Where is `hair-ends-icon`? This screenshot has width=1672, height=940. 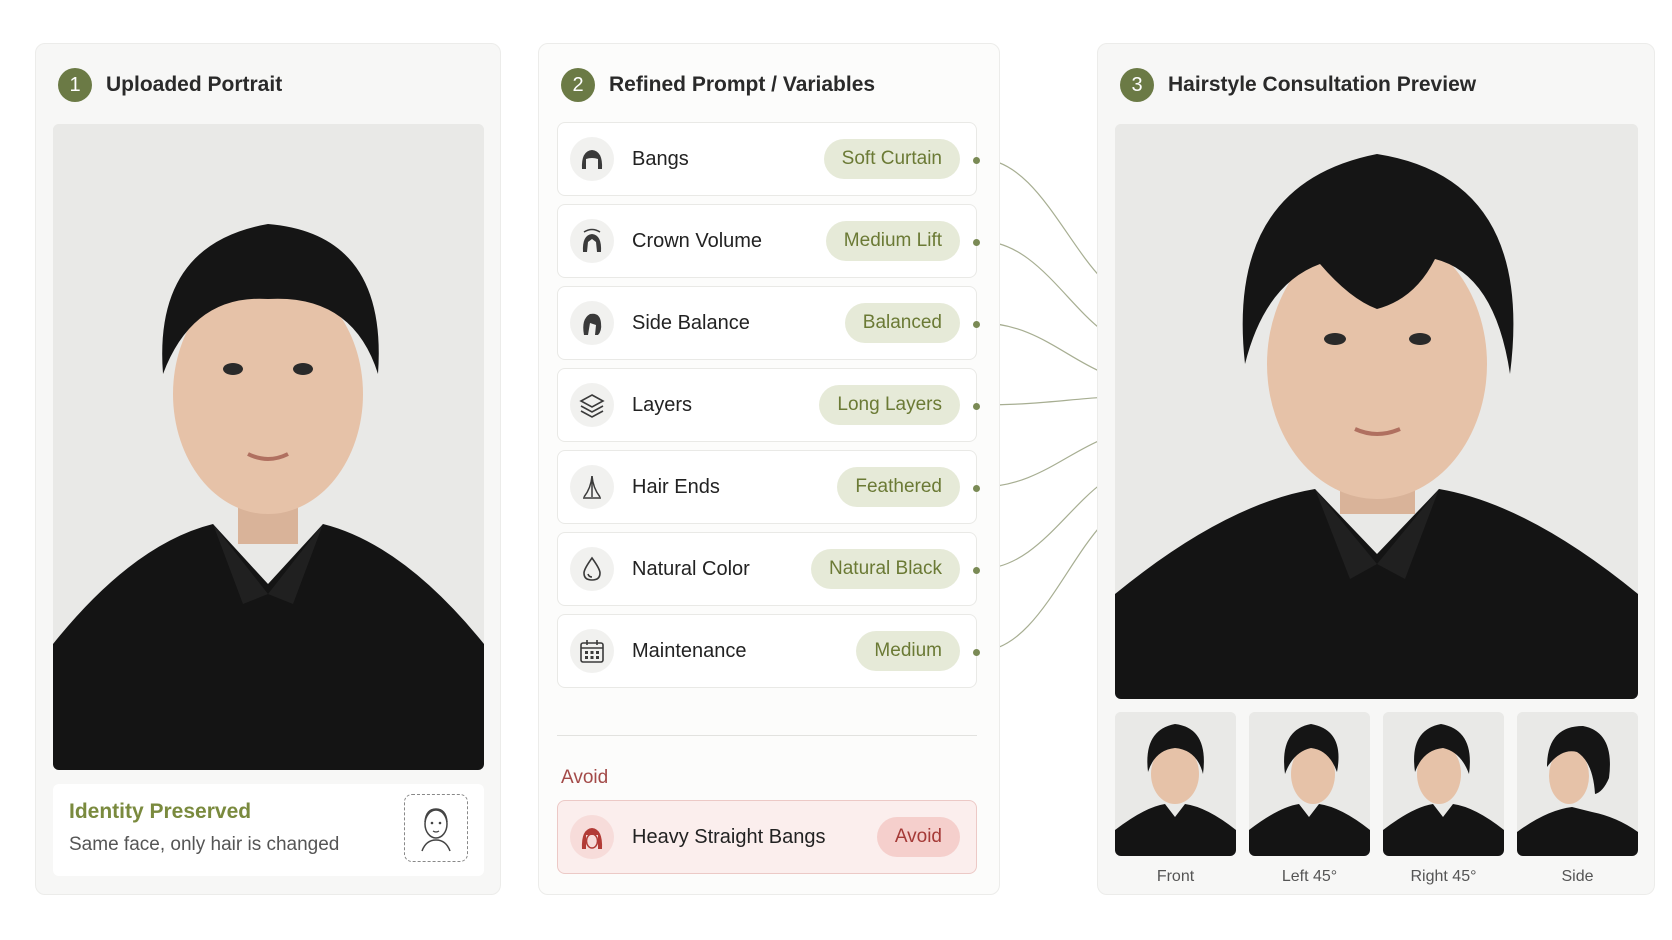 hair-ends-icon is located at coordinates (592, 487).